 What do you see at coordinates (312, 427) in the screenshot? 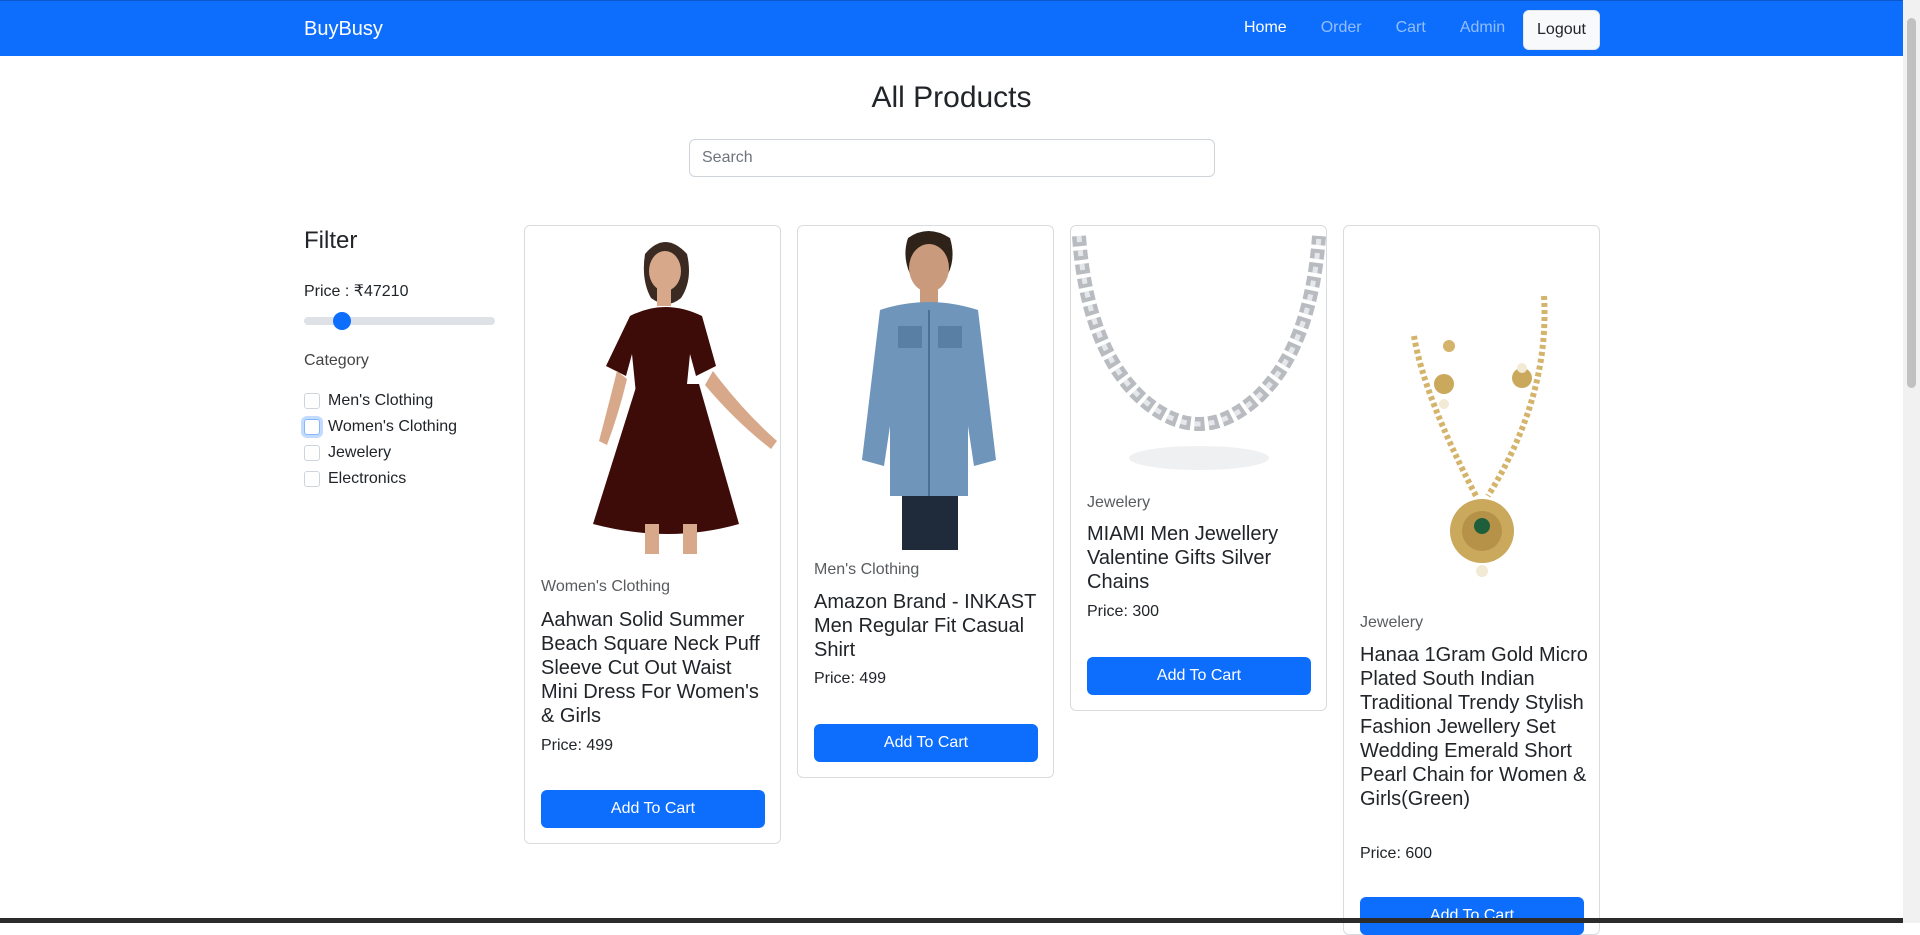
I see `checkbox-womens-clothing` at bounding box center [312, 427].